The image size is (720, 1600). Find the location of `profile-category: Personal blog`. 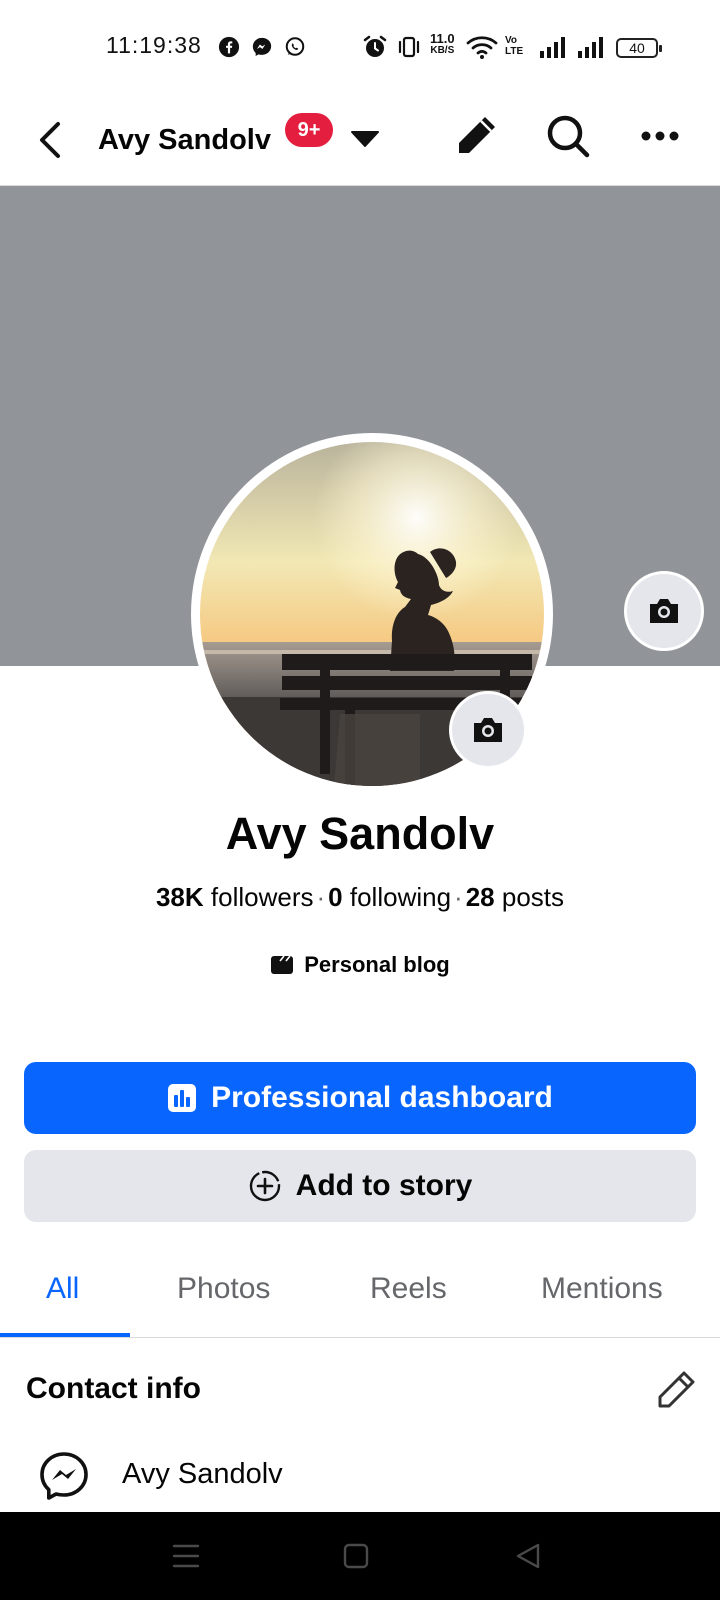

profile-category: Personal blog is located at coordinates (360, 965).